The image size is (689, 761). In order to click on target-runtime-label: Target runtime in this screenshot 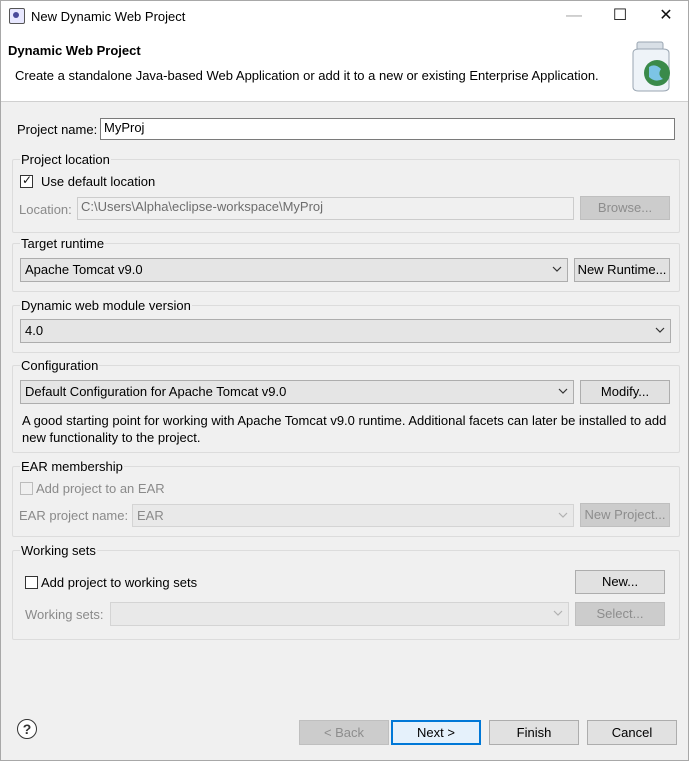, I will do `click(63, 243)`.